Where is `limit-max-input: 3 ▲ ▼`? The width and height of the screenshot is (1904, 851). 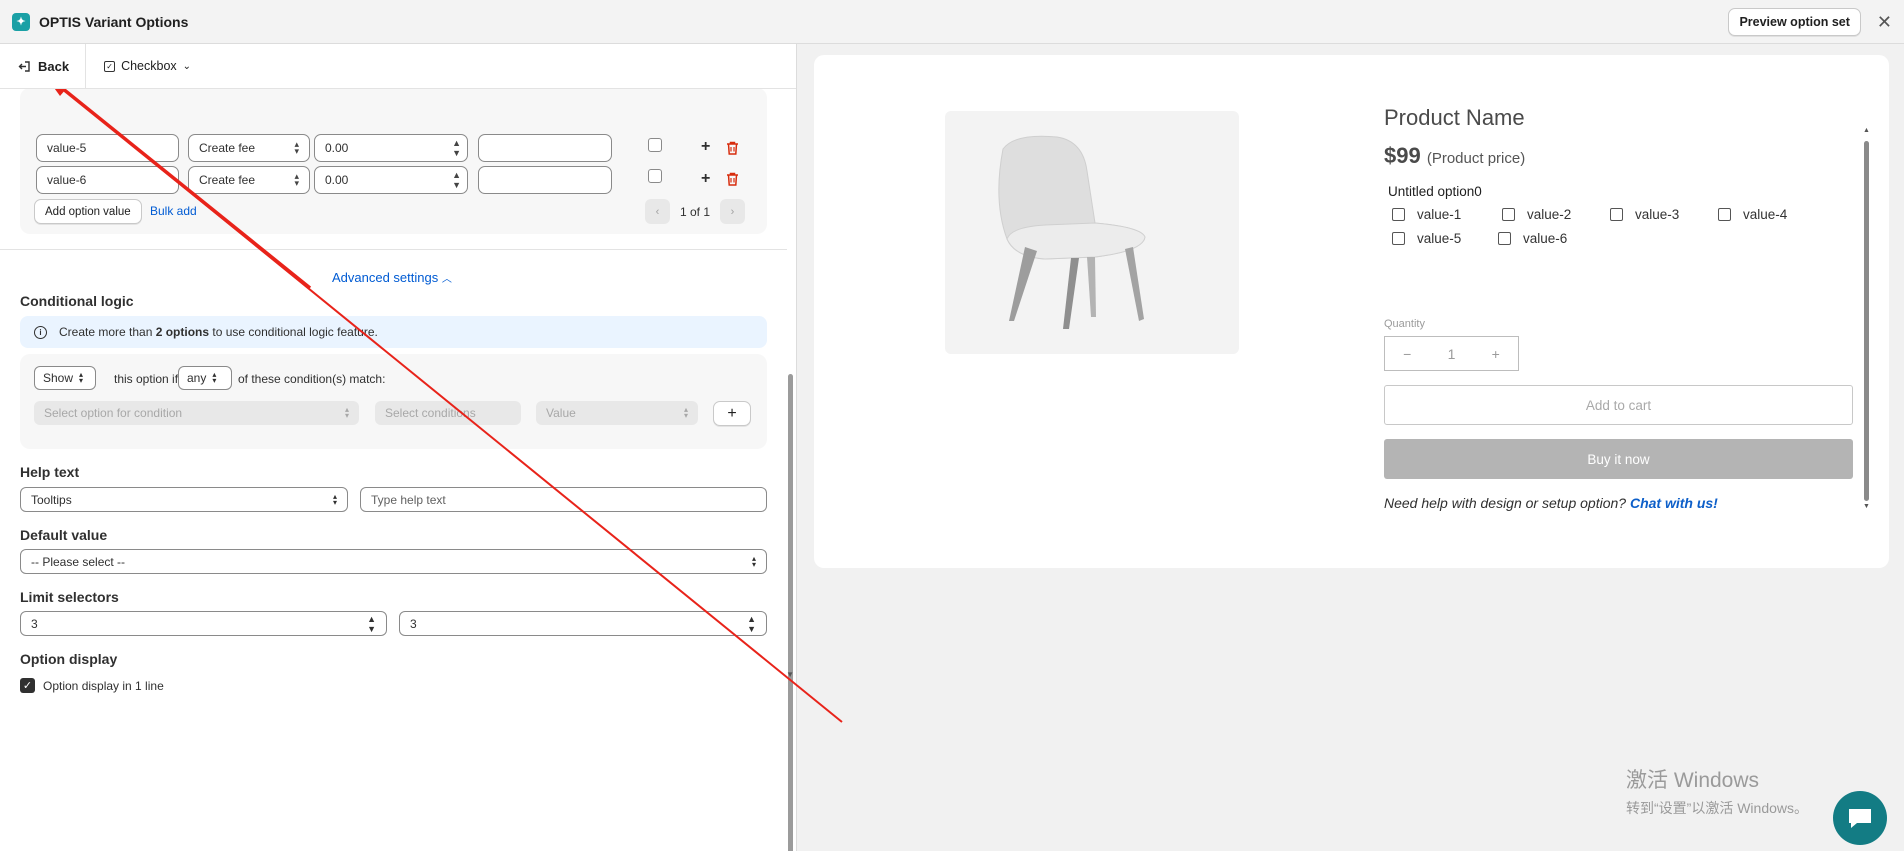
limit-max-input: 3 ▲ ▼ is located at coordinates (583, 623).